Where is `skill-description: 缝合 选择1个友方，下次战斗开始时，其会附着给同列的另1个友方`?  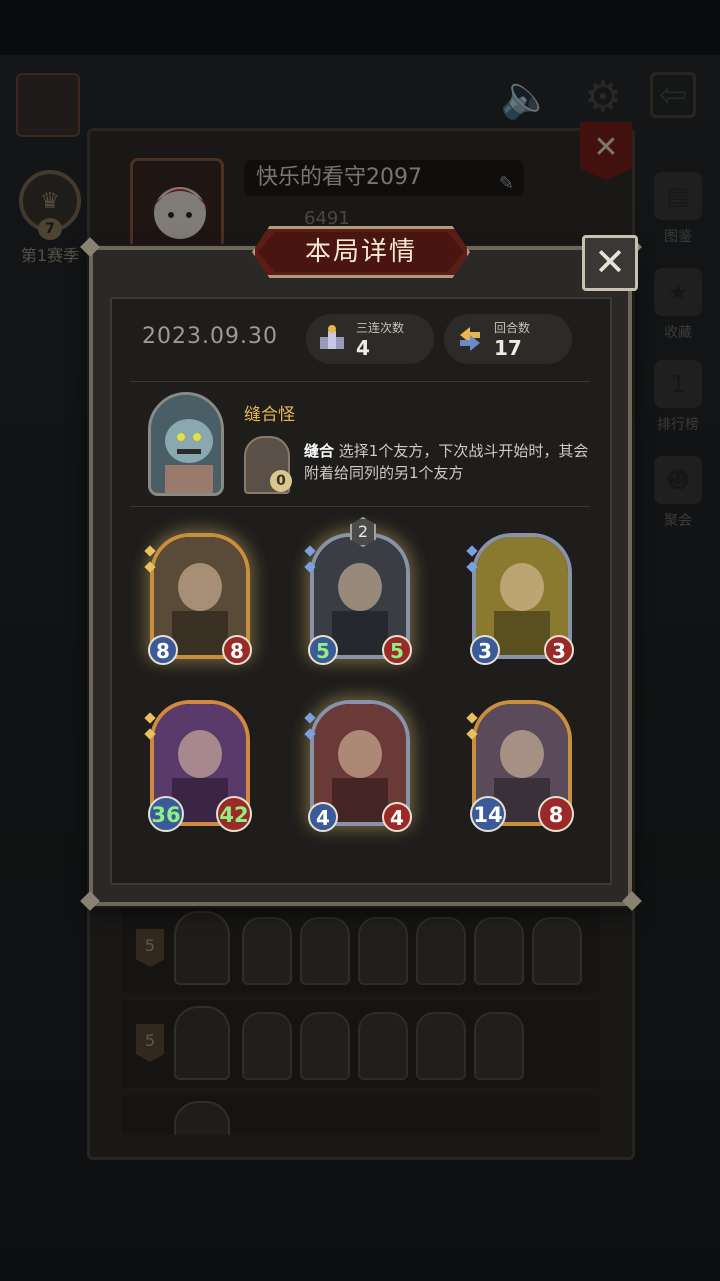
skill-description: 缝合 选择1个友方，下次战斗开始时，其会附着给同列的另1个友方 is located at coordinates (452, 462).